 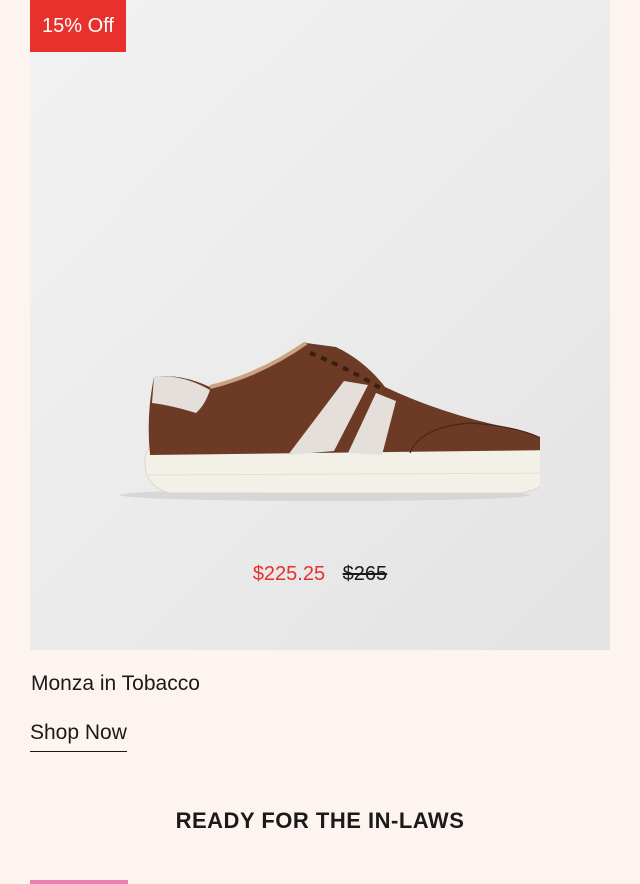 I want to click on discount-badge: 15% Off, so click(x=78, y=26).